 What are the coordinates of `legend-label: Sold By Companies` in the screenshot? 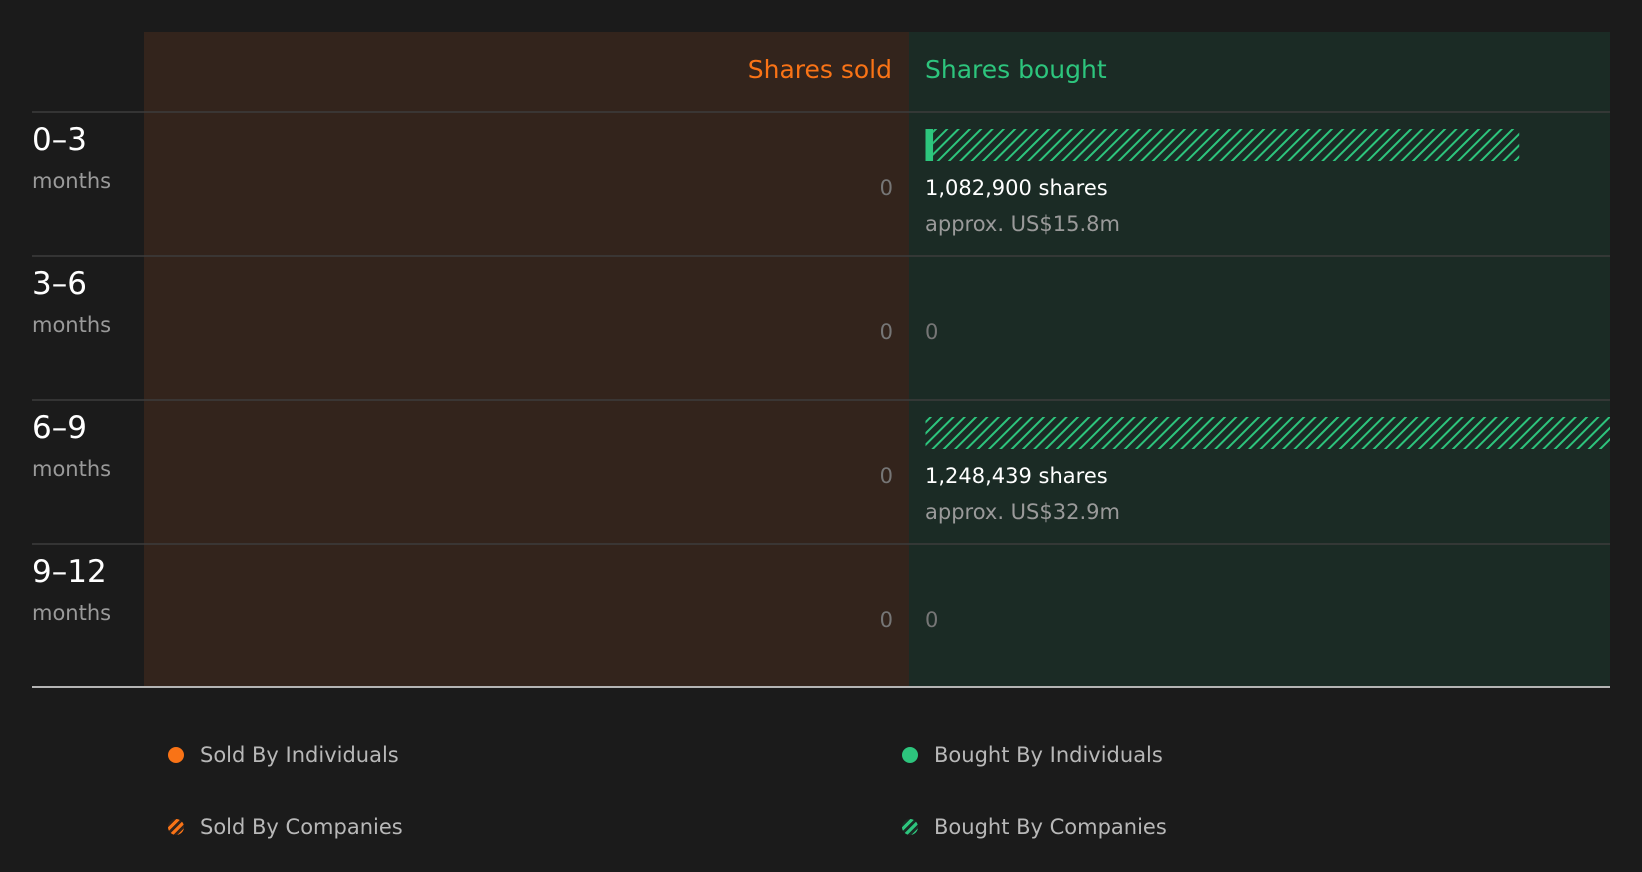 It's located at (301, 827).